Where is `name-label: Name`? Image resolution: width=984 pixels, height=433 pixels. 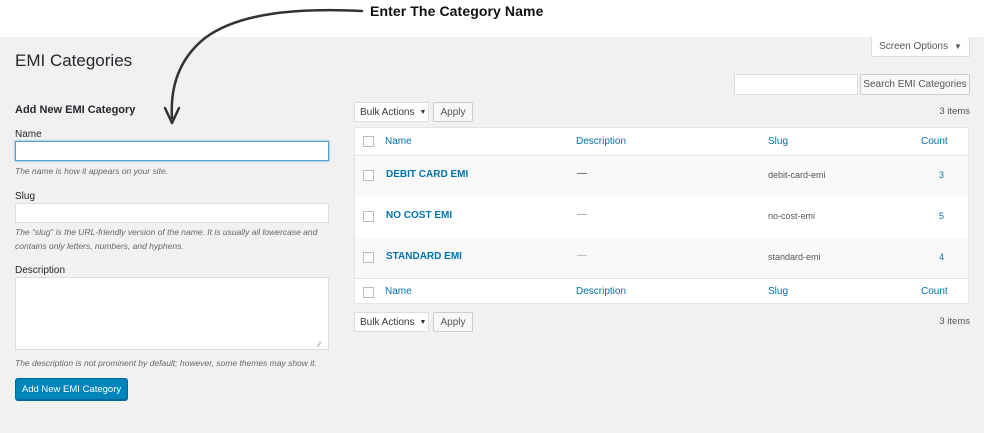
name-label: Name is located at coordinates (28, 134).